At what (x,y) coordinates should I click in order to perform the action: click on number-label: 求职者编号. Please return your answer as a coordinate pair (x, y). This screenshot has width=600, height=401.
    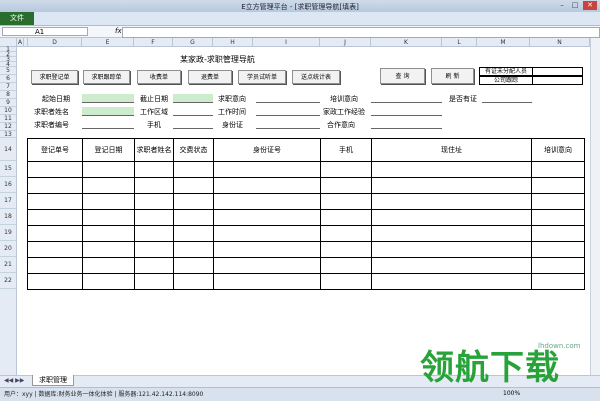
    Looking at the image, I should click on (51, 125).